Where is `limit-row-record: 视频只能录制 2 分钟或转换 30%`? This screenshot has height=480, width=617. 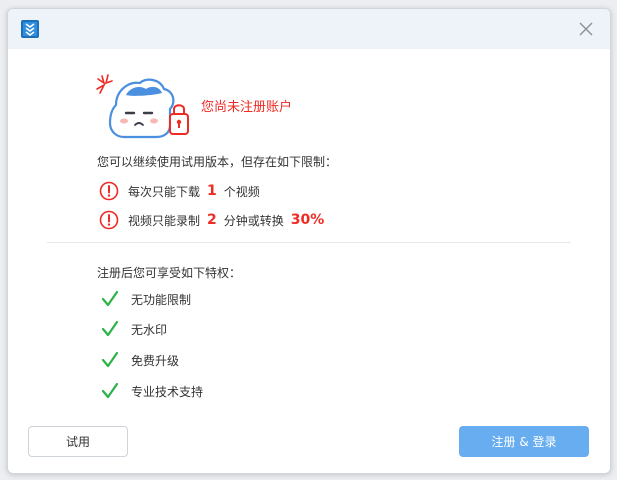 limit-row-record: 视频只能录制 2 分钟或转换 30% is located at coordinates (211, 220).